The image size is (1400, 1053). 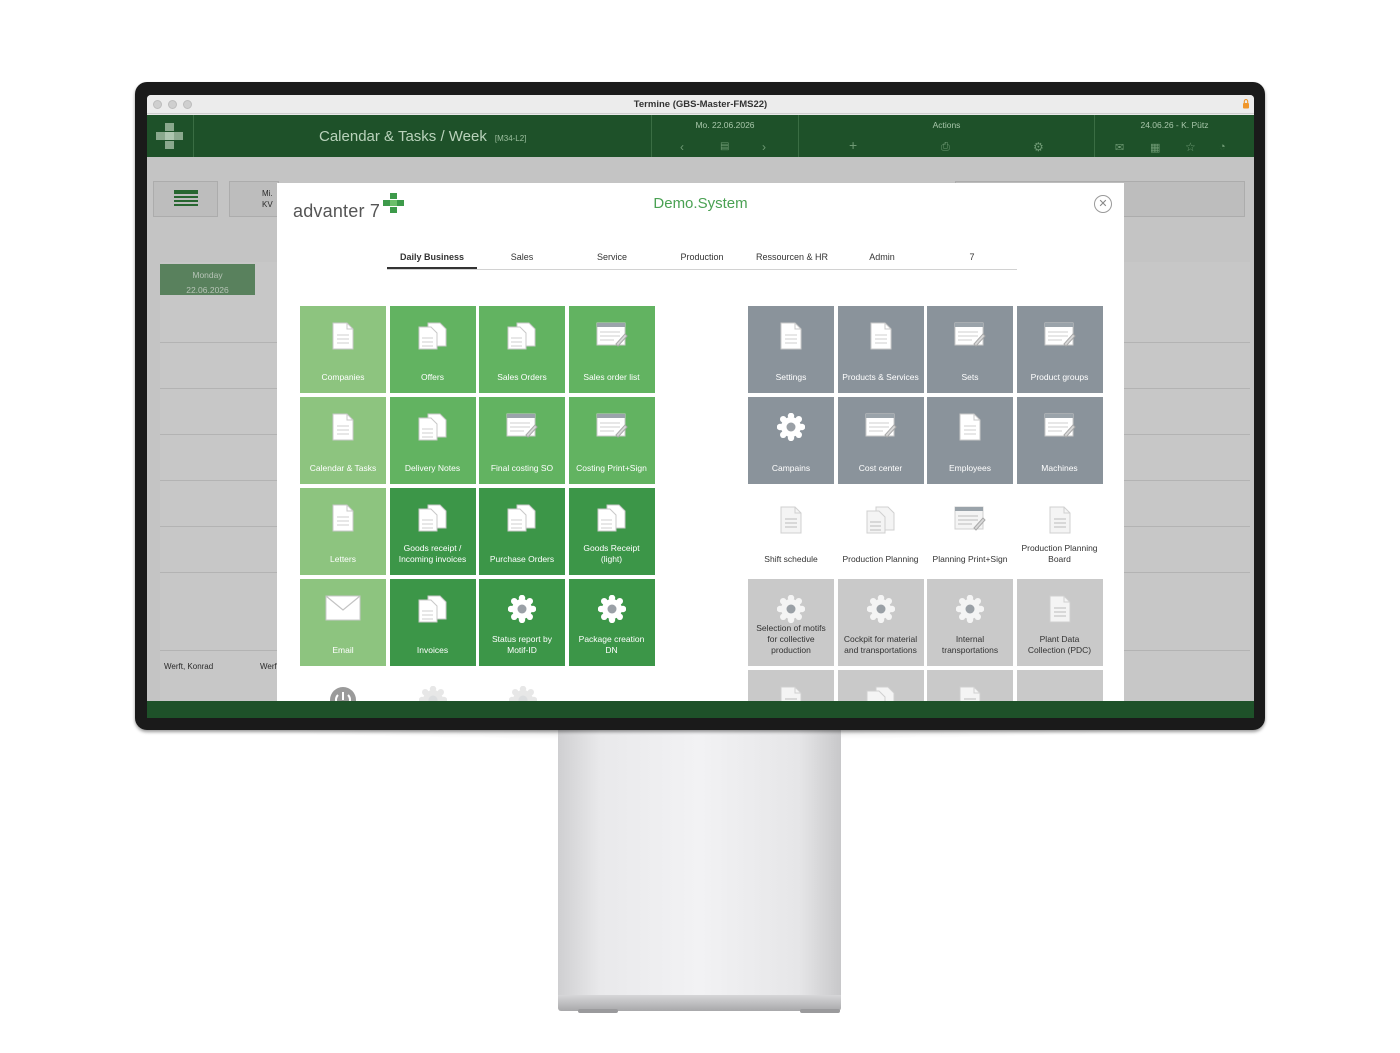 I want to click on tile-production-planning-board: Production Planning Board, so click(x=1059, y=531).